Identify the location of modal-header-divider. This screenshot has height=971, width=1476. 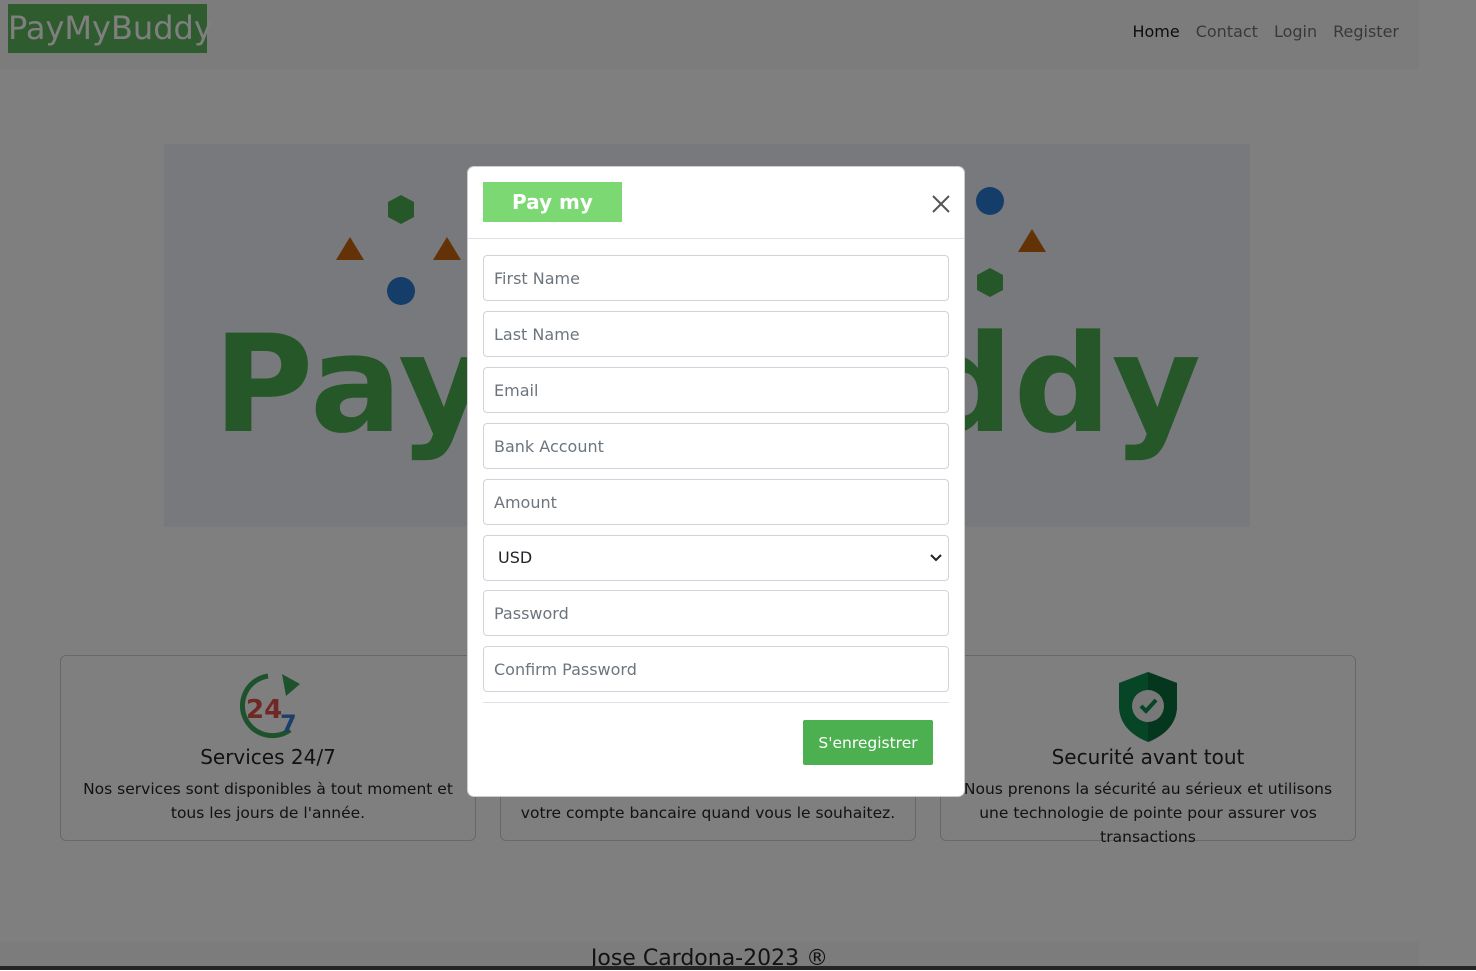
(716, 238).